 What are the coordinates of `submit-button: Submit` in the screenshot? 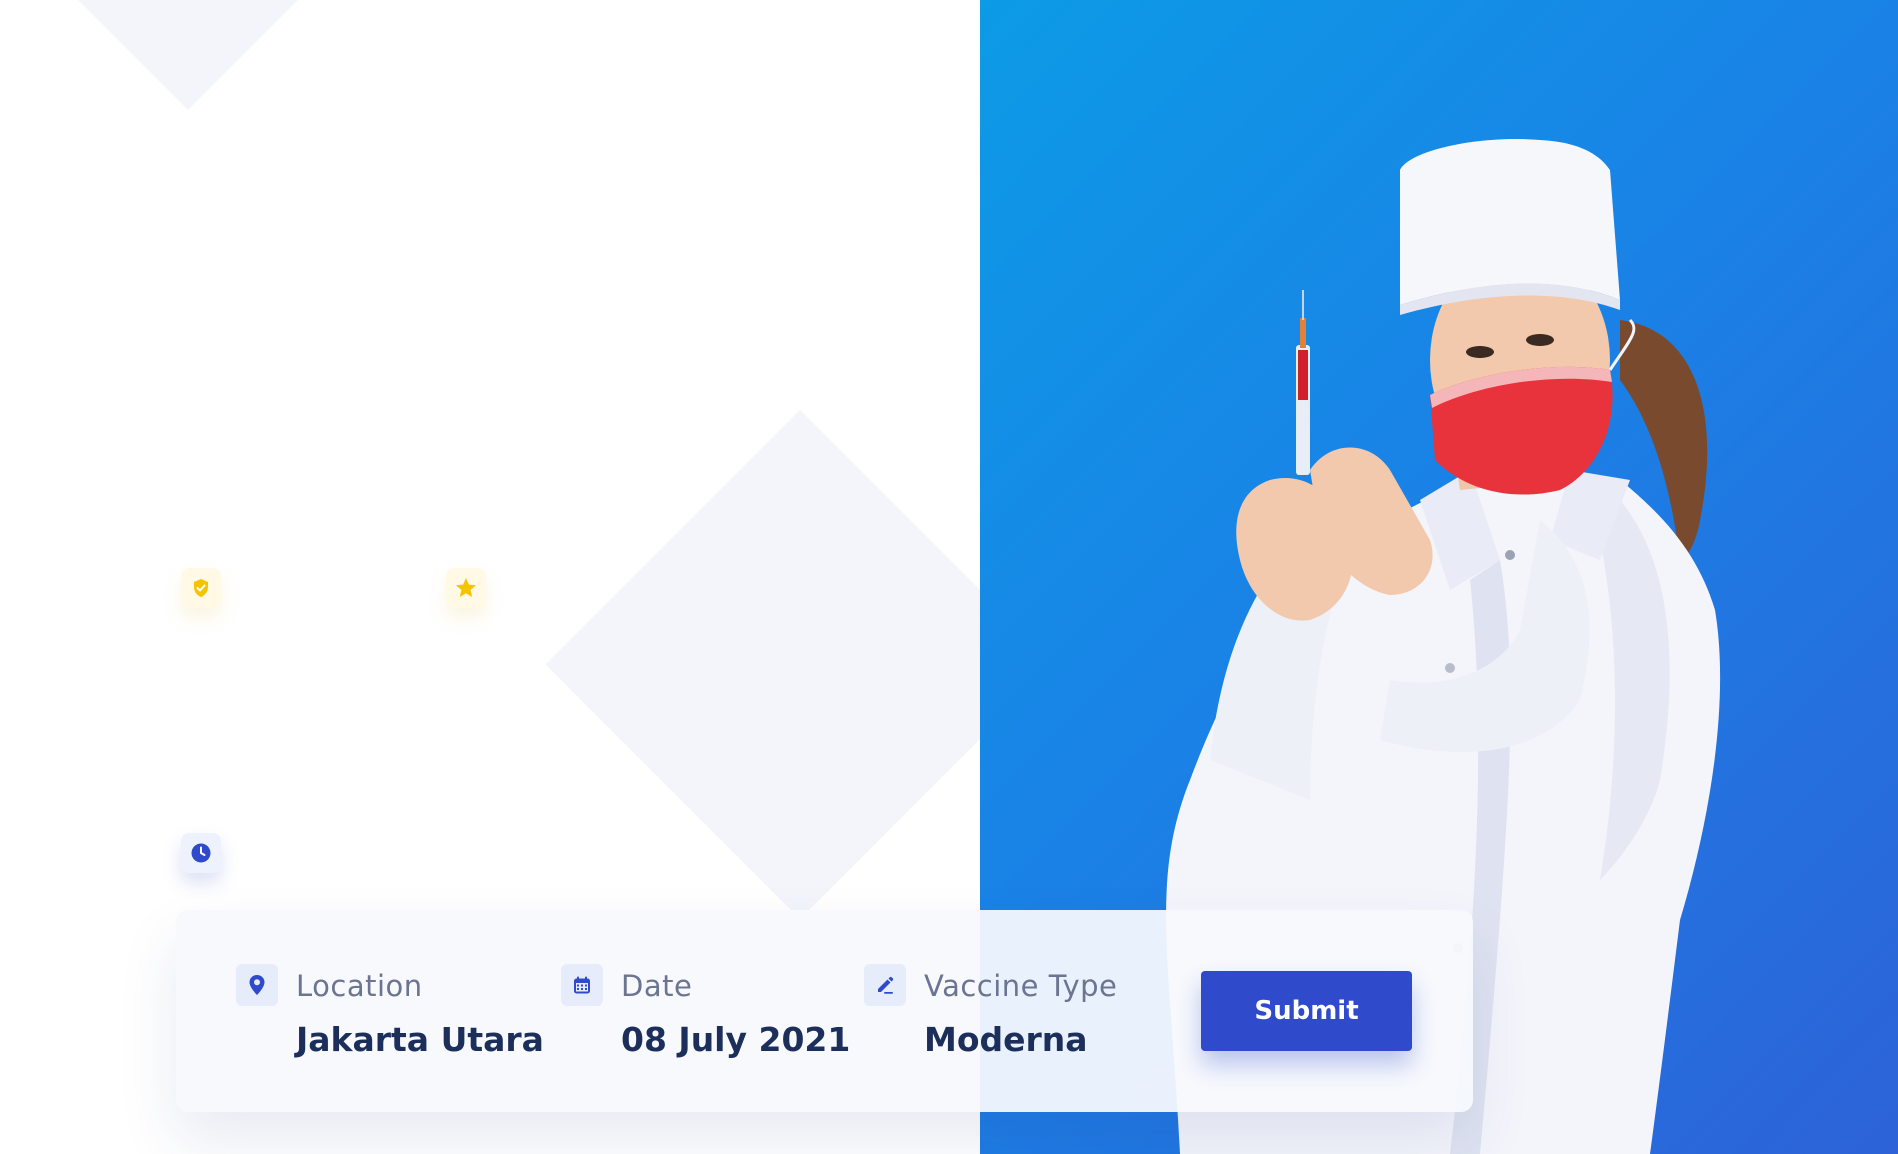 It's located at (1306, 1011).